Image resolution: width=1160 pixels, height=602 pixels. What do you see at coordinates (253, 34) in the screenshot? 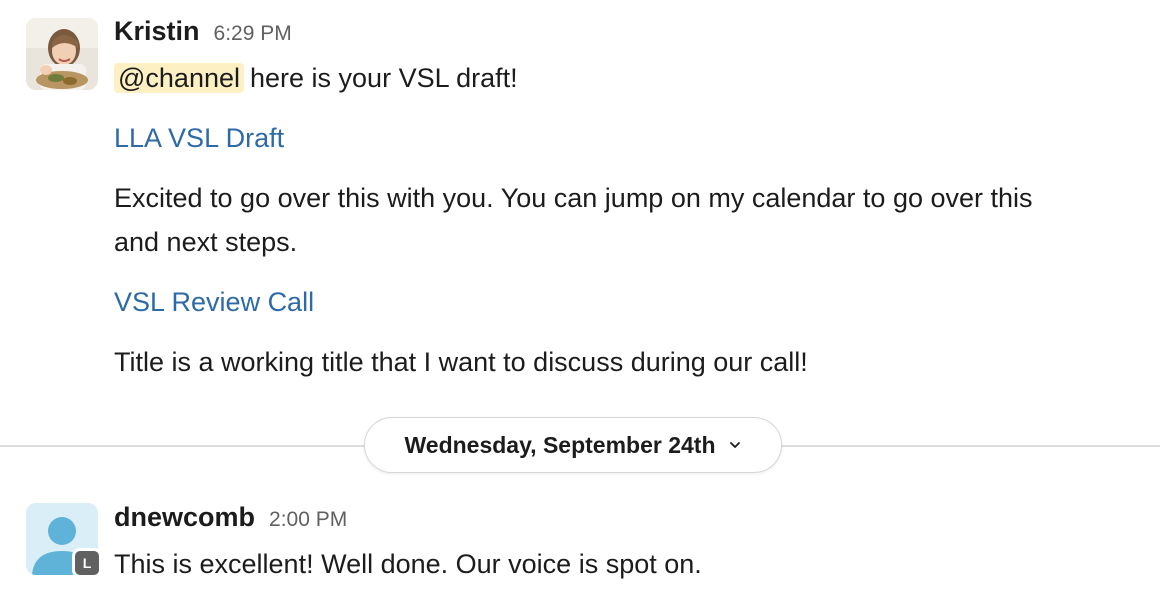
I see `timestamp: 6:29 PM` at bounding box center [253, 34].